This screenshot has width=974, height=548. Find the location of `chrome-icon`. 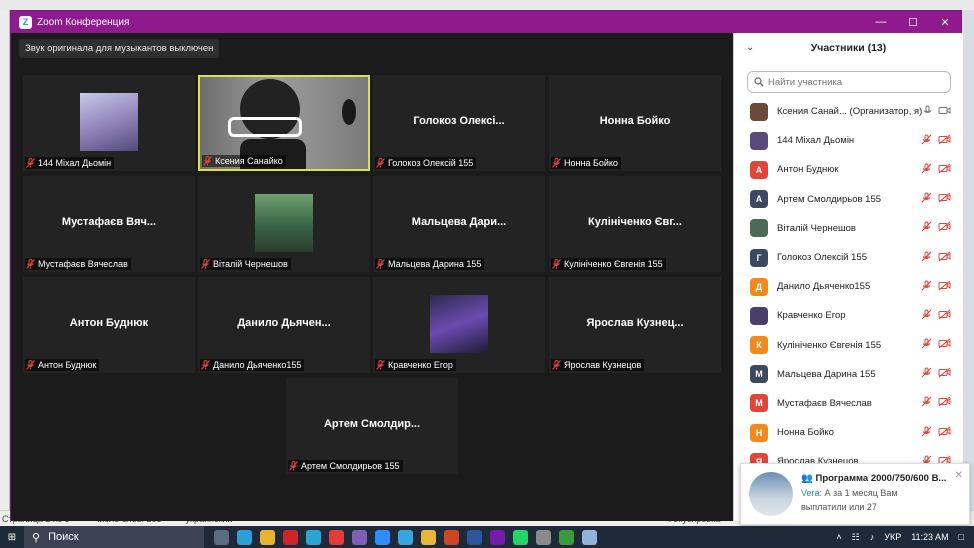

chrome-icon is located at coordinates (267, 537).